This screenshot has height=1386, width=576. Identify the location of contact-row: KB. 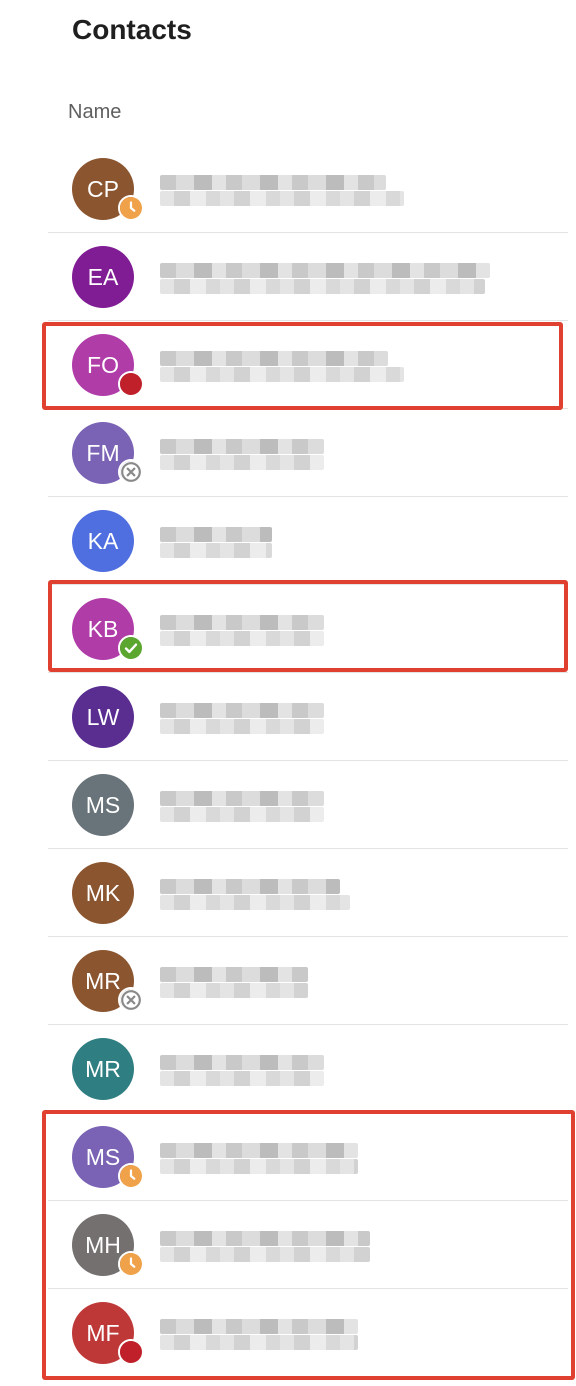
(288, 629).